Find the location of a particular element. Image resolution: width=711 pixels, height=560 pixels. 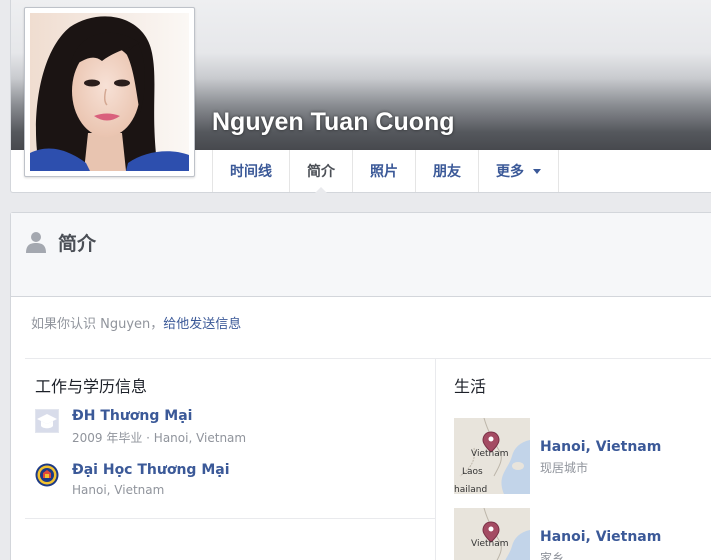

map-label-thailand: hailand is located at coordinates (470, 489).